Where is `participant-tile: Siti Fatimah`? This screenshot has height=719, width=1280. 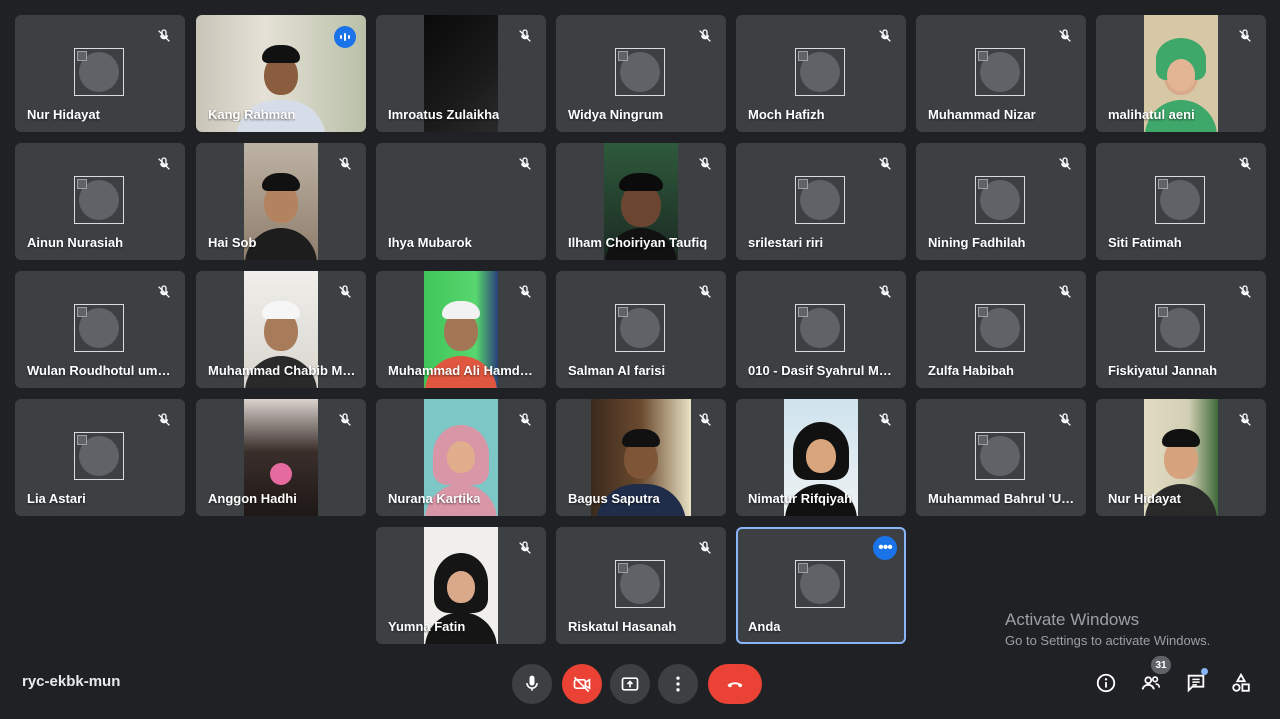
participant-tile: Siti Fatimah is located at coordinates (1181, 201).